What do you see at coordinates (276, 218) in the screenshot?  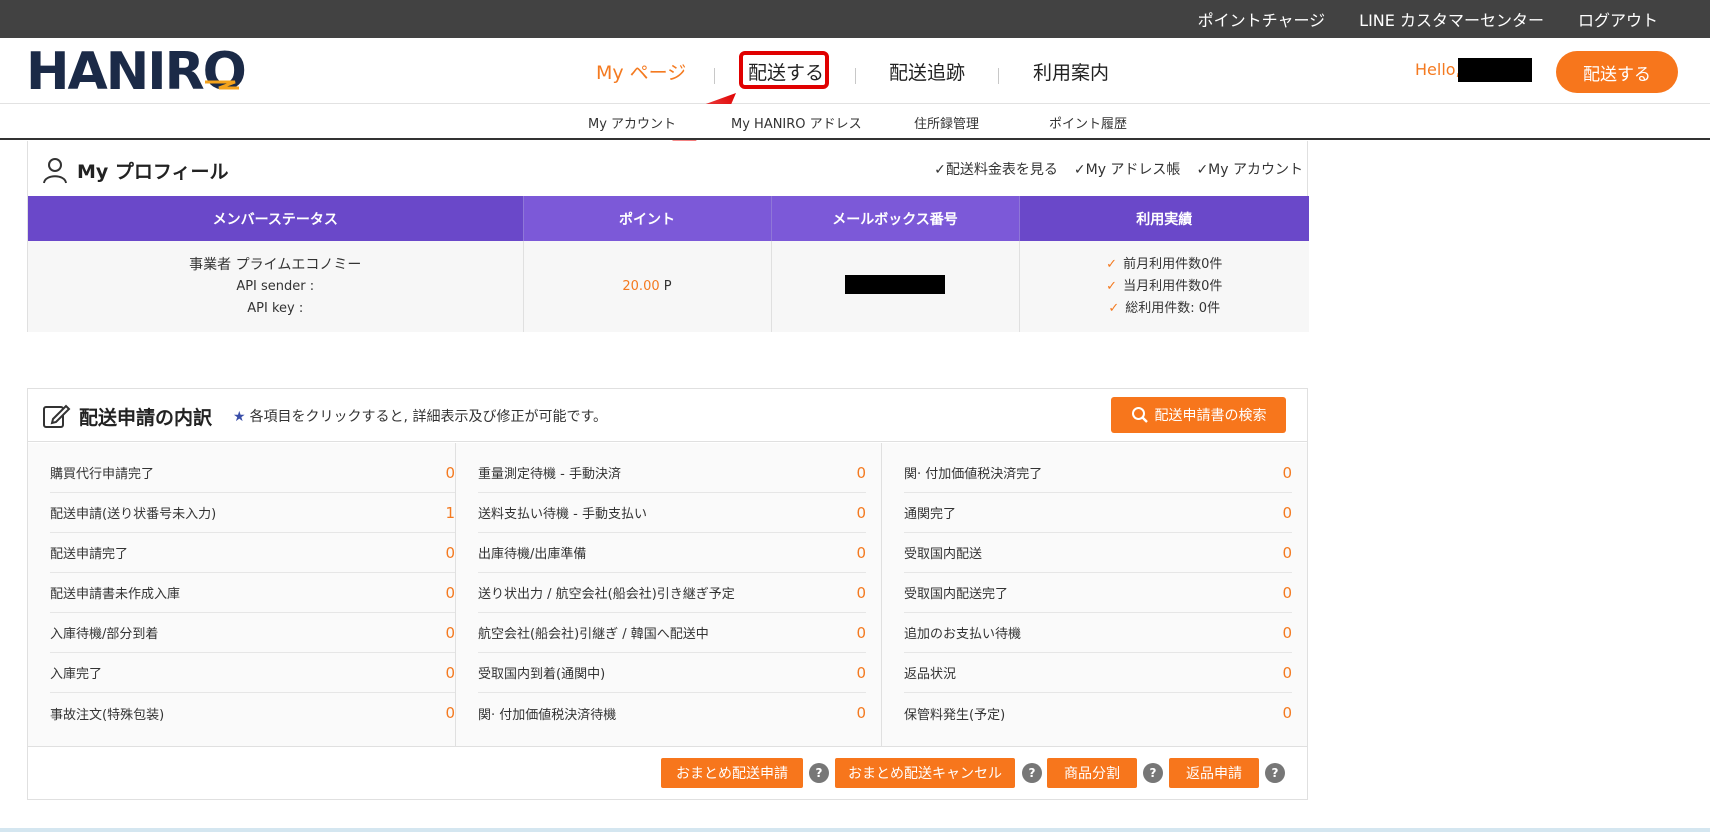 I see `header-member-status: メンバーステータス` at bounding box center [276, 218].